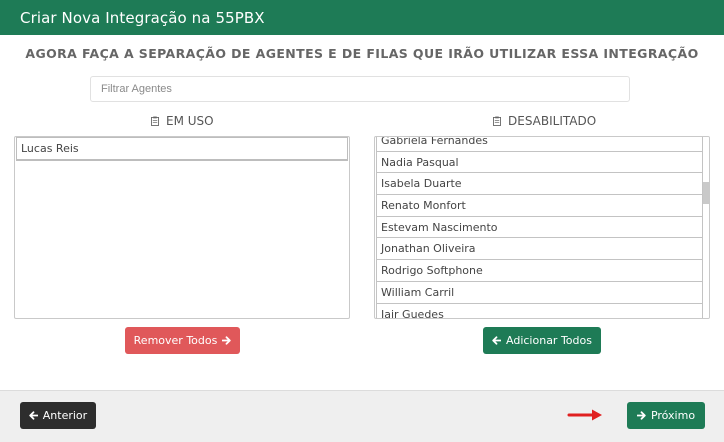 This screenshot has height=442, width=724. Describe the element at coordinates (142, 18) in the screenshot. I see `modal-title: Criar Nova Integração na 55PBX` at that location.